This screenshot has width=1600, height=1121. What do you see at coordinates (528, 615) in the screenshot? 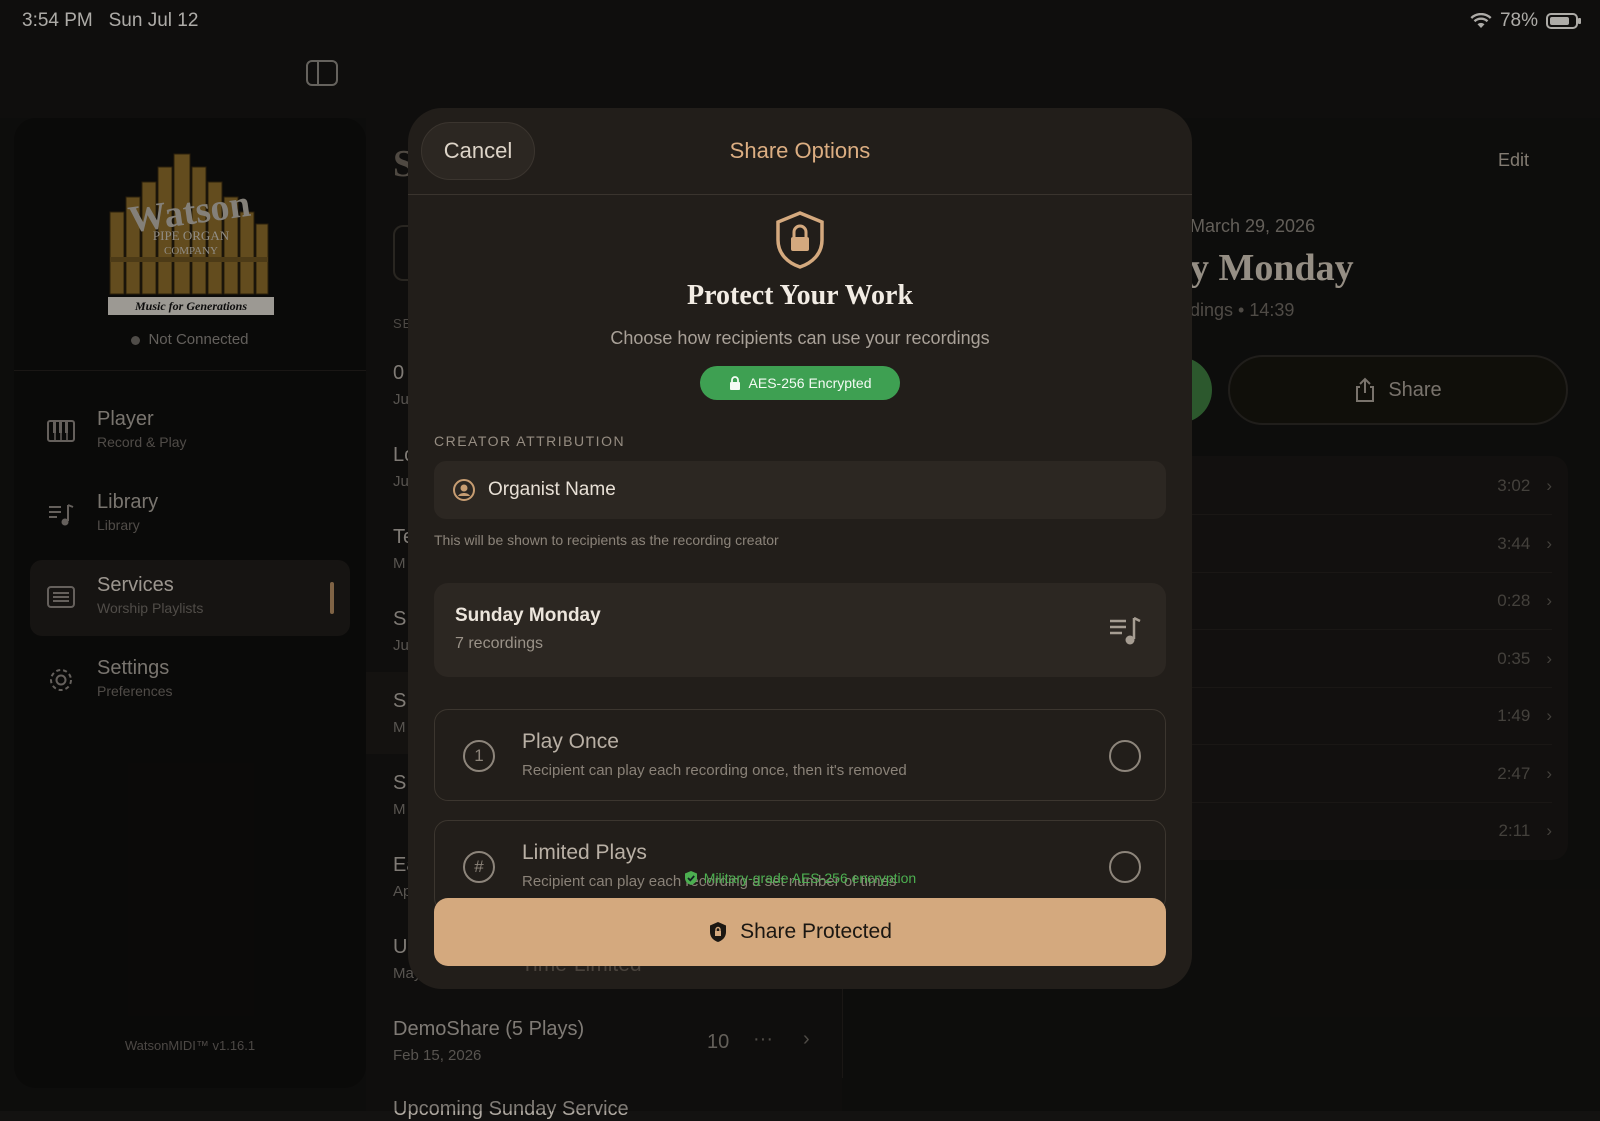
I see `playlist-title: Sunday Monday` at bounding box center [528, 615].